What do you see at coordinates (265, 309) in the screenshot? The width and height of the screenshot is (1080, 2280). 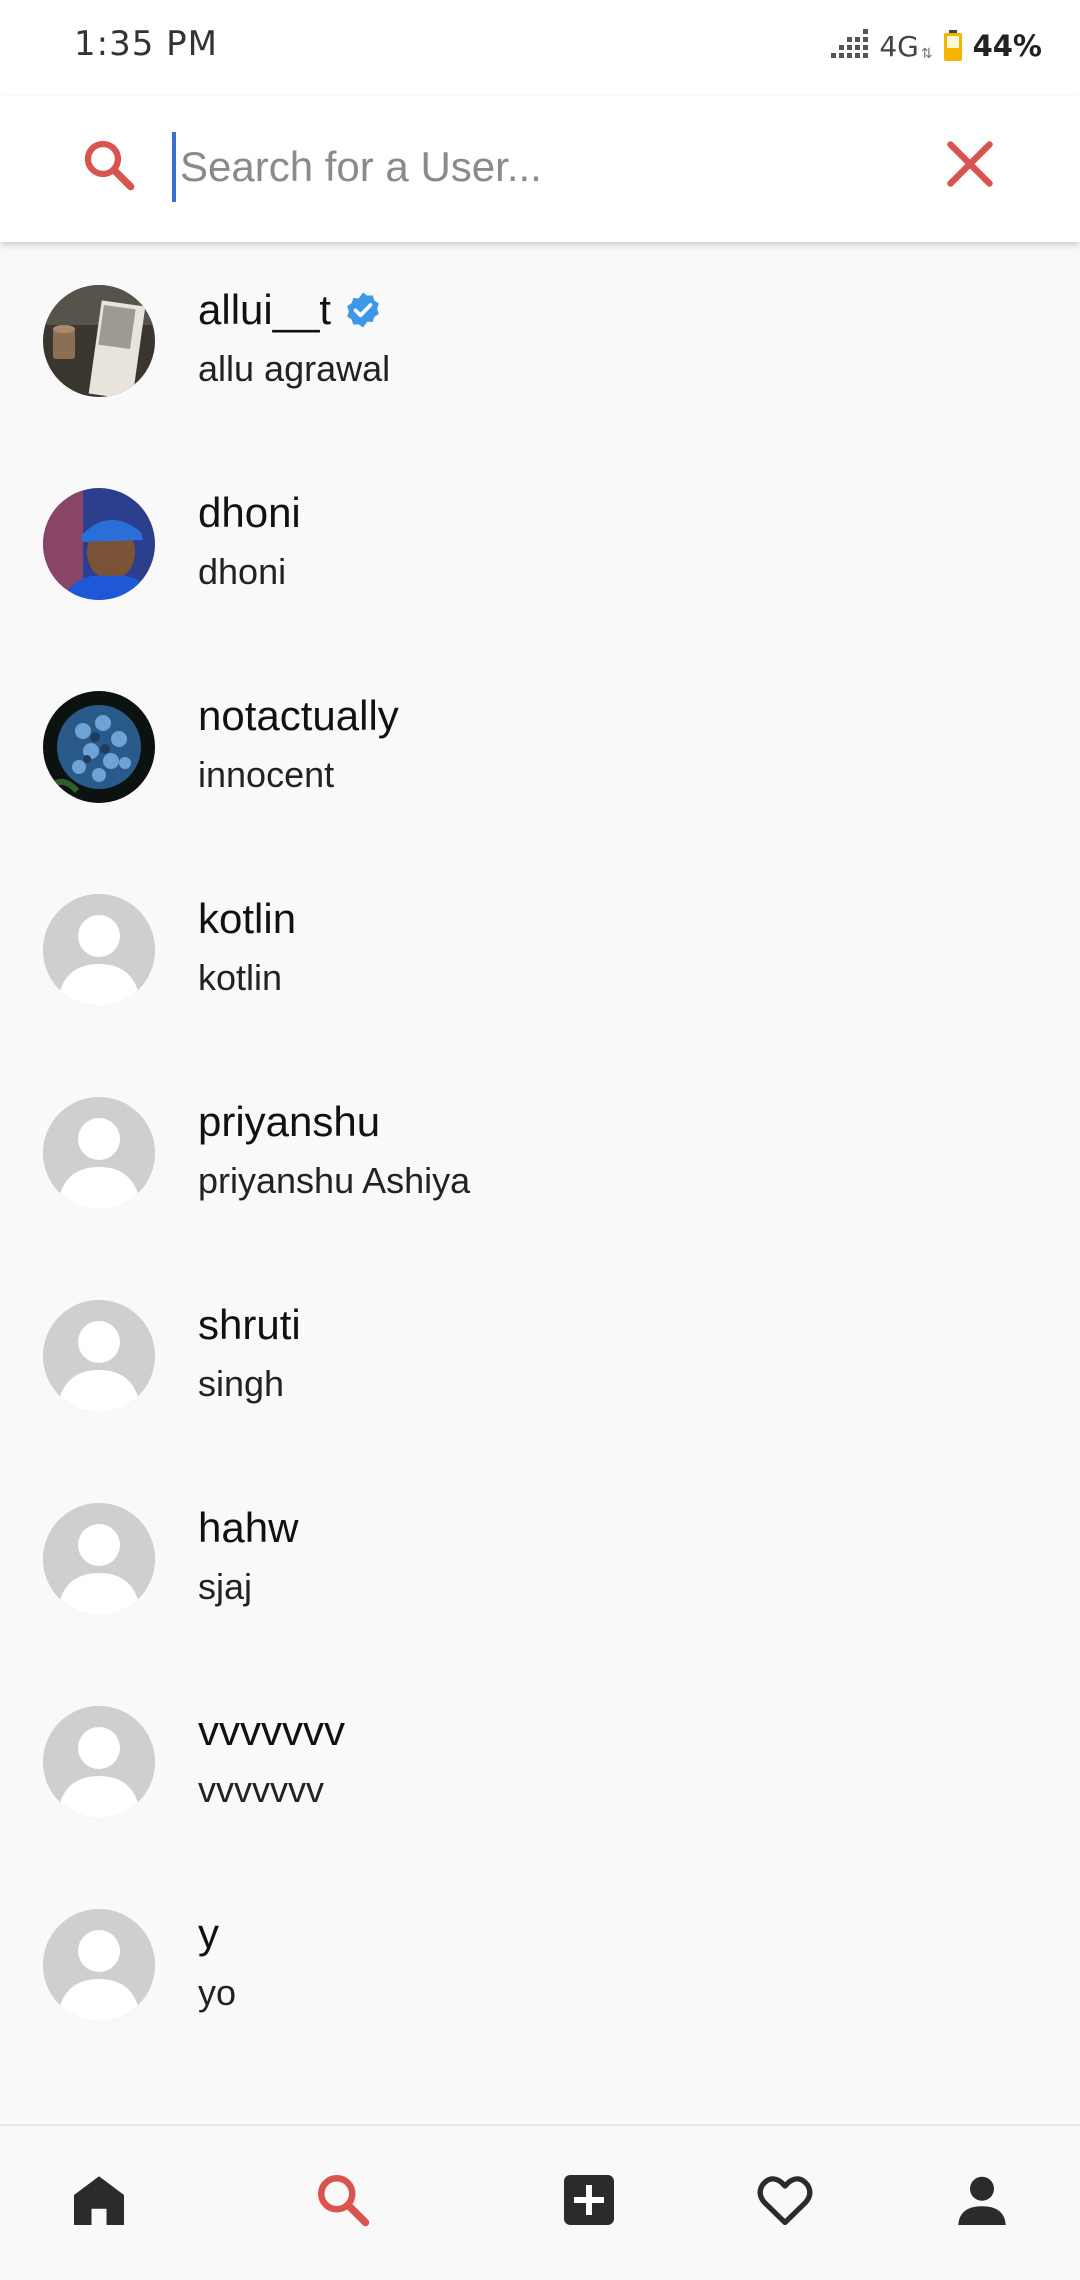 I see `username: allui__t` at bounding box center [265, 309].